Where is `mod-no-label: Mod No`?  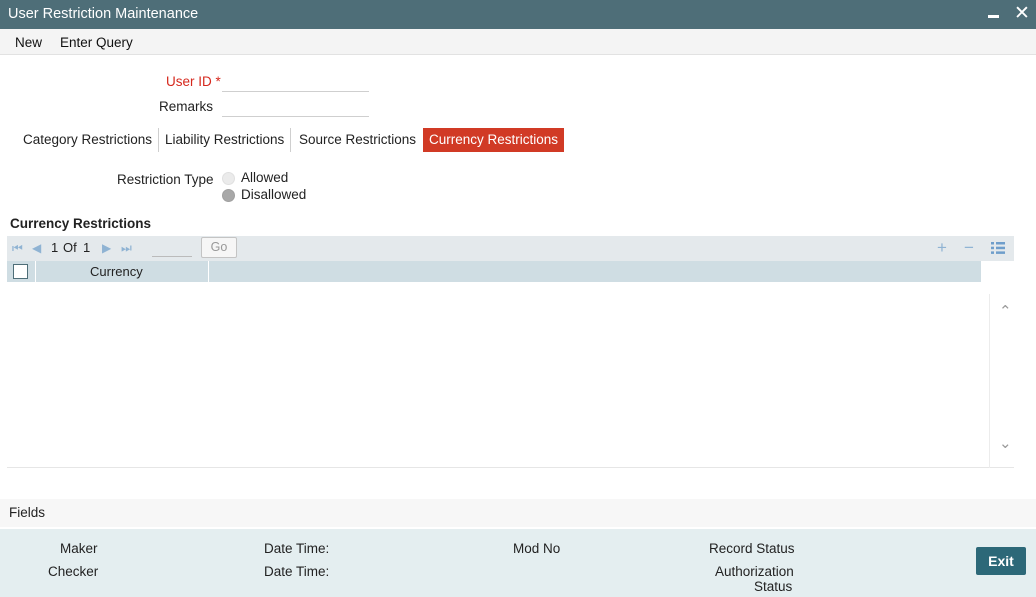
mod-no-label: Mod No is located at coordinates (537, 548).